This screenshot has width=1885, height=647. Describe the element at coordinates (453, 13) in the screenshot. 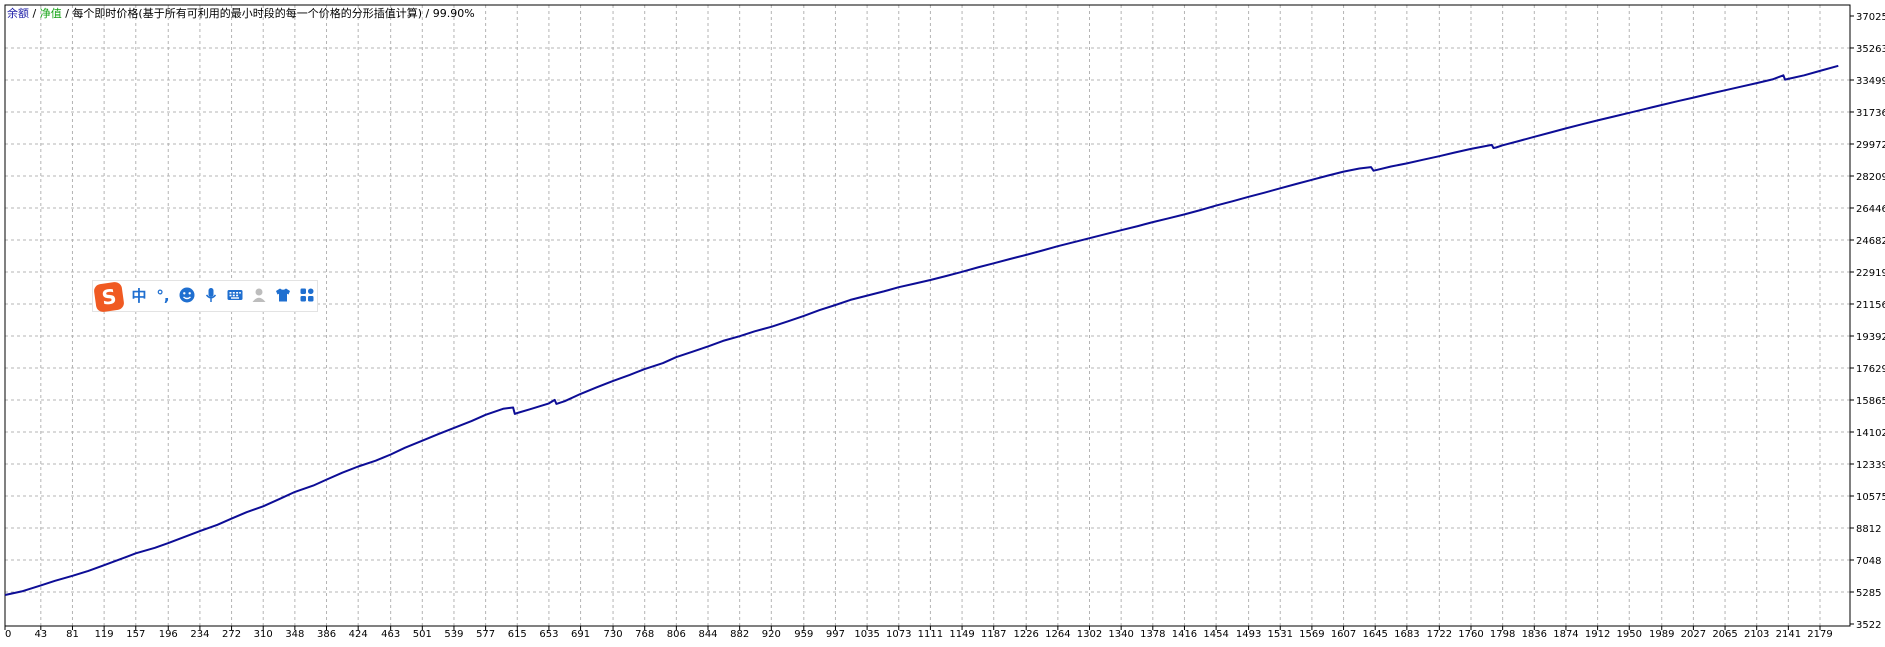

I see `legend-quality: 99.90%` at that location.